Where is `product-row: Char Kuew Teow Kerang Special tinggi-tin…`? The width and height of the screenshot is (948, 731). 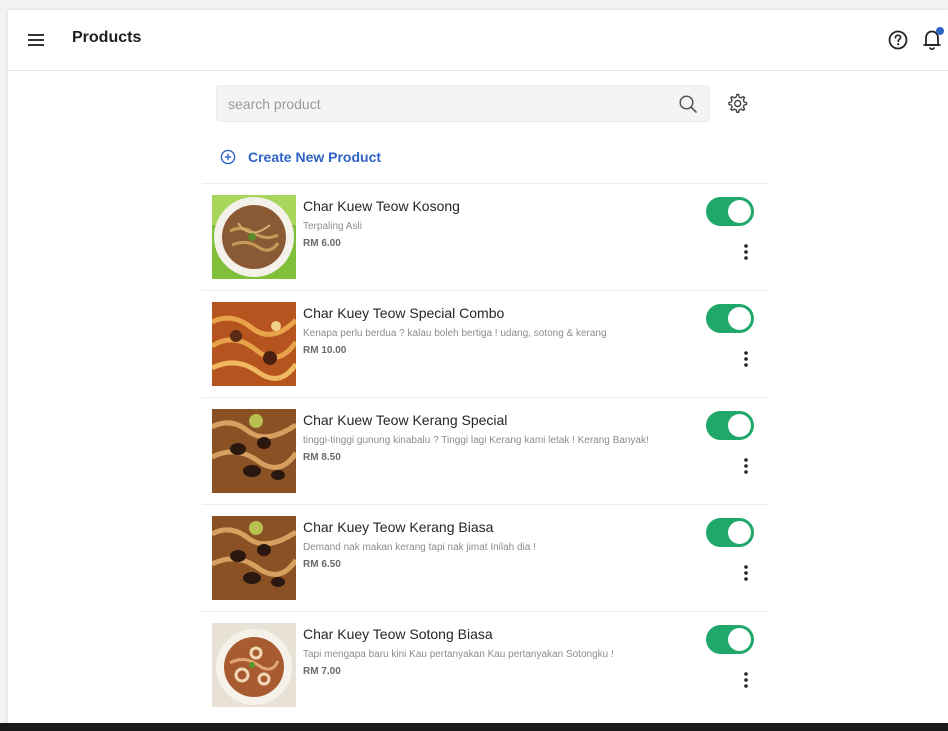
product-row: Char Kuew Teow Kerang Special tinggi-tin… is located at coordinates (485, 450).